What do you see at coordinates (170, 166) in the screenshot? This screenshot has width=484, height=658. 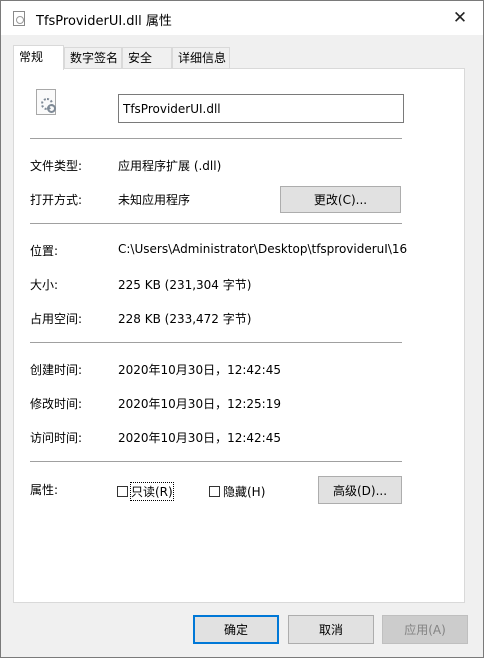 I see `file-type-value: 应用程序扩展 (.dll)` at bounding box center [170, 166].